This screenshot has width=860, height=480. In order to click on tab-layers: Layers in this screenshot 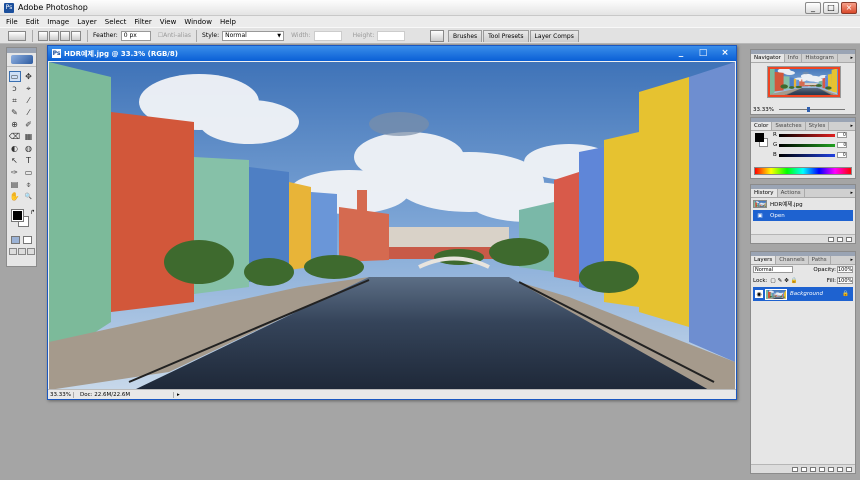, I will do `click(764, 260)`.